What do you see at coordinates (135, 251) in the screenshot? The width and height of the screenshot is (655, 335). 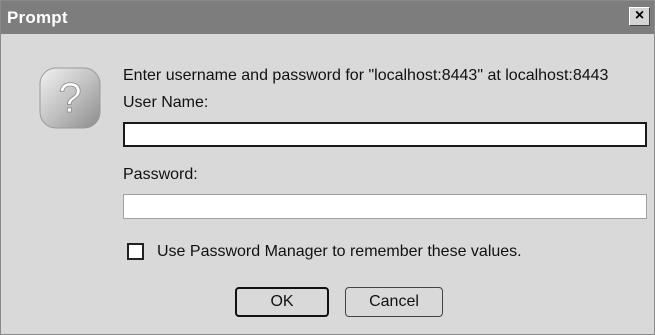 I see `remember-checkbox` at bounding box center [135, 251].